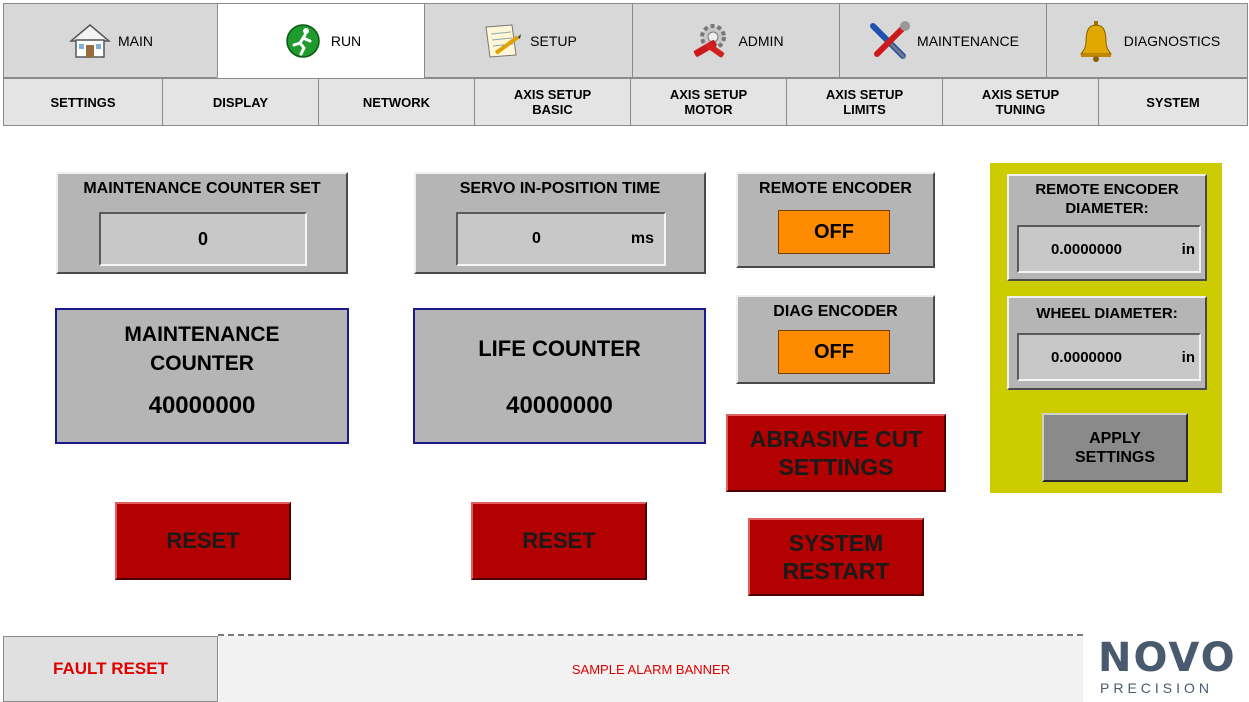 This screenshot has width=1249, height=702. Describe the element at coordinates (202, 334) in the screenshot. I see `maintenance-counter-title: MAINTENANCE` at that location.